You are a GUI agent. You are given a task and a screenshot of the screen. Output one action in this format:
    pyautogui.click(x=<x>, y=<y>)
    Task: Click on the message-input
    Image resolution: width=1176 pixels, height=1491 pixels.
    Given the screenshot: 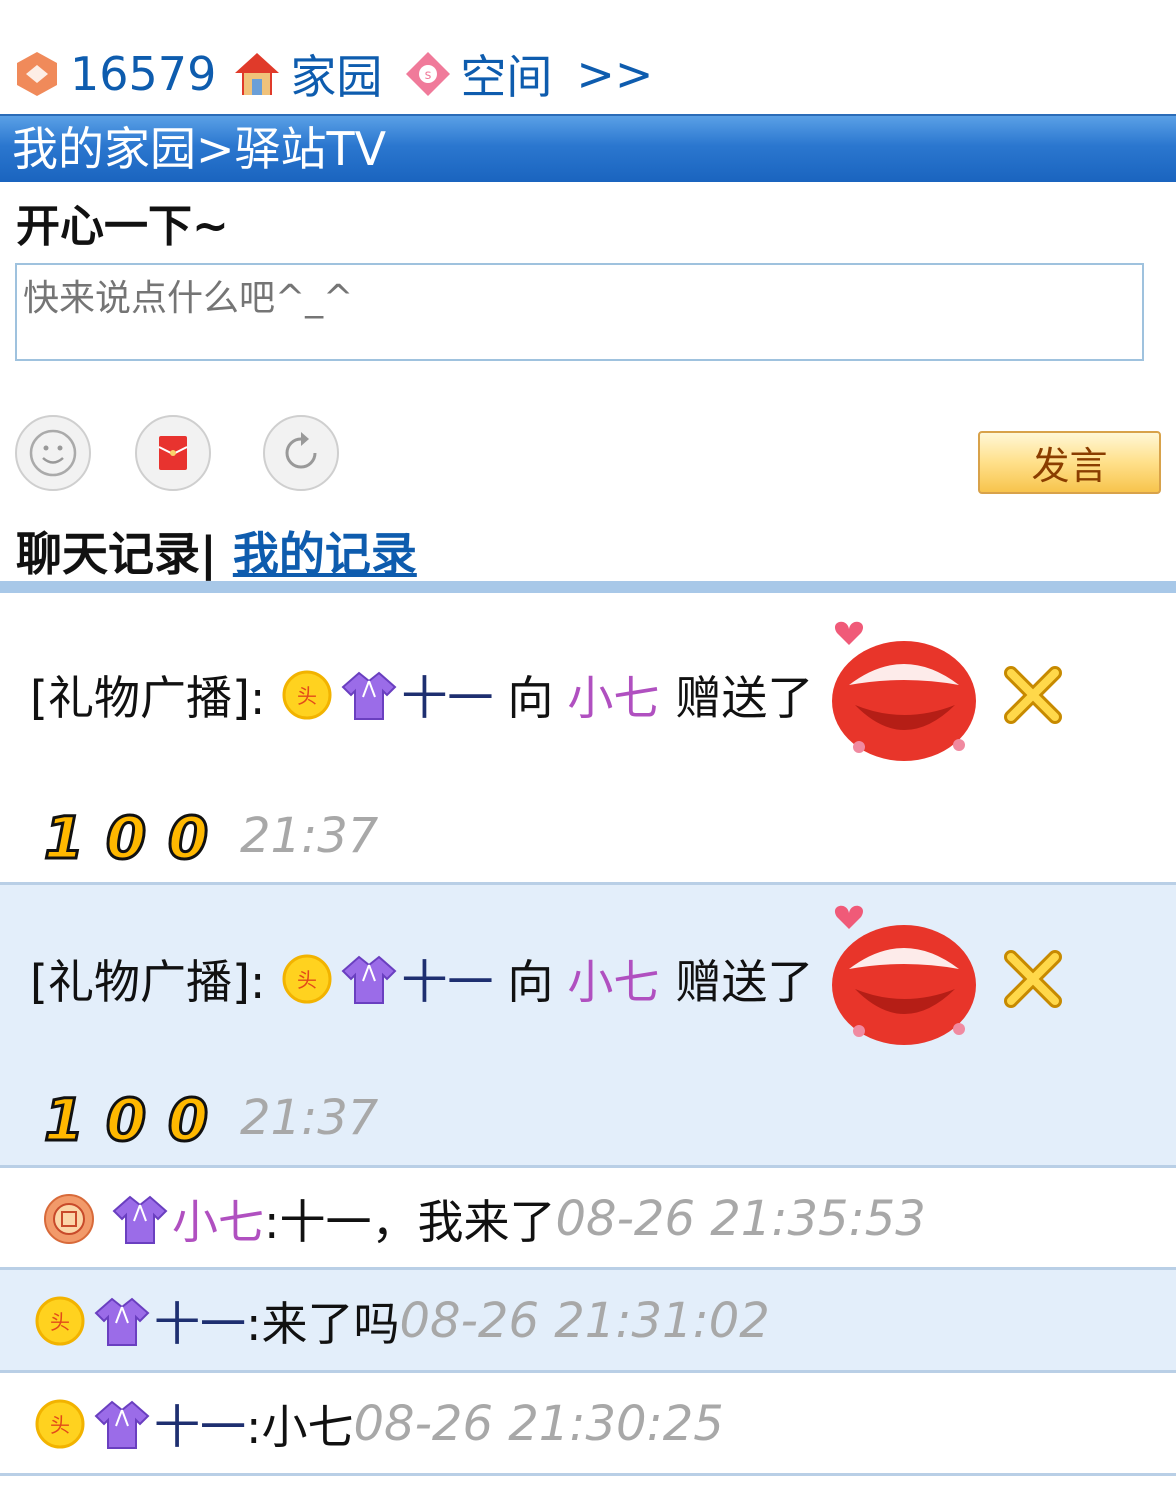 What is the action you would take?
    pyautogui.click(x=579, y=312)
    